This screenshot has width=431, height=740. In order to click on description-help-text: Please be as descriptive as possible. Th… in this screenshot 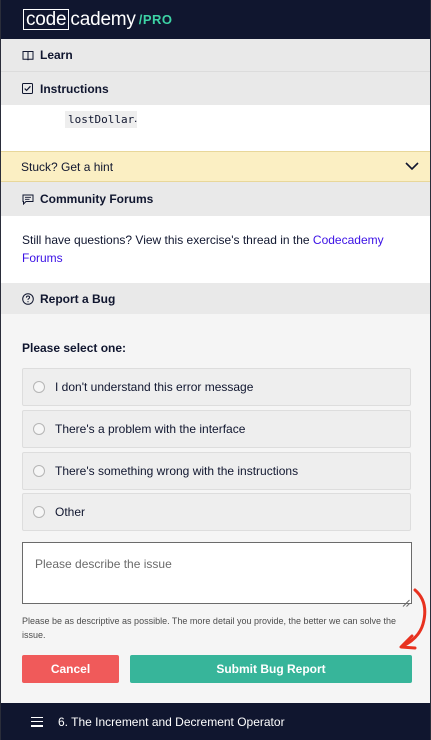, I will do `click(209, 628)`.